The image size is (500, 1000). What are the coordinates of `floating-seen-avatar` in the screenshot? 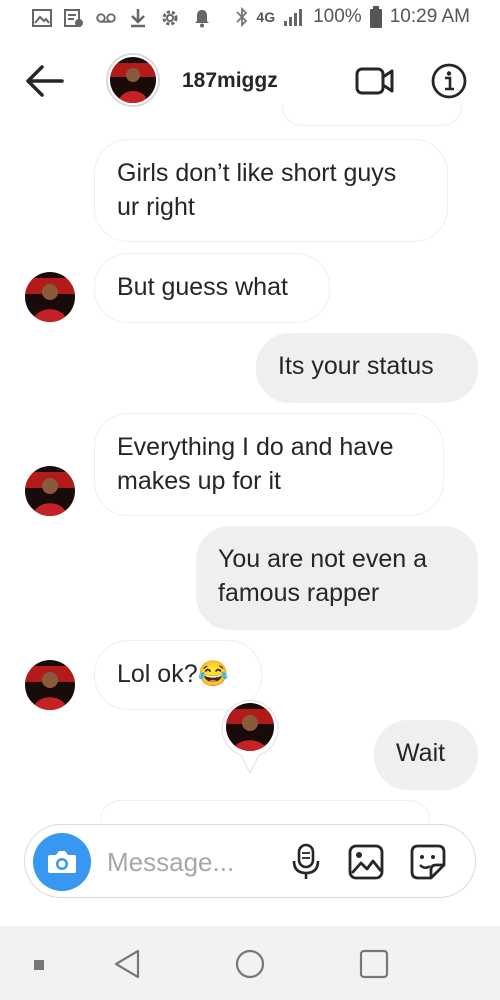 It's located at (250, 736).